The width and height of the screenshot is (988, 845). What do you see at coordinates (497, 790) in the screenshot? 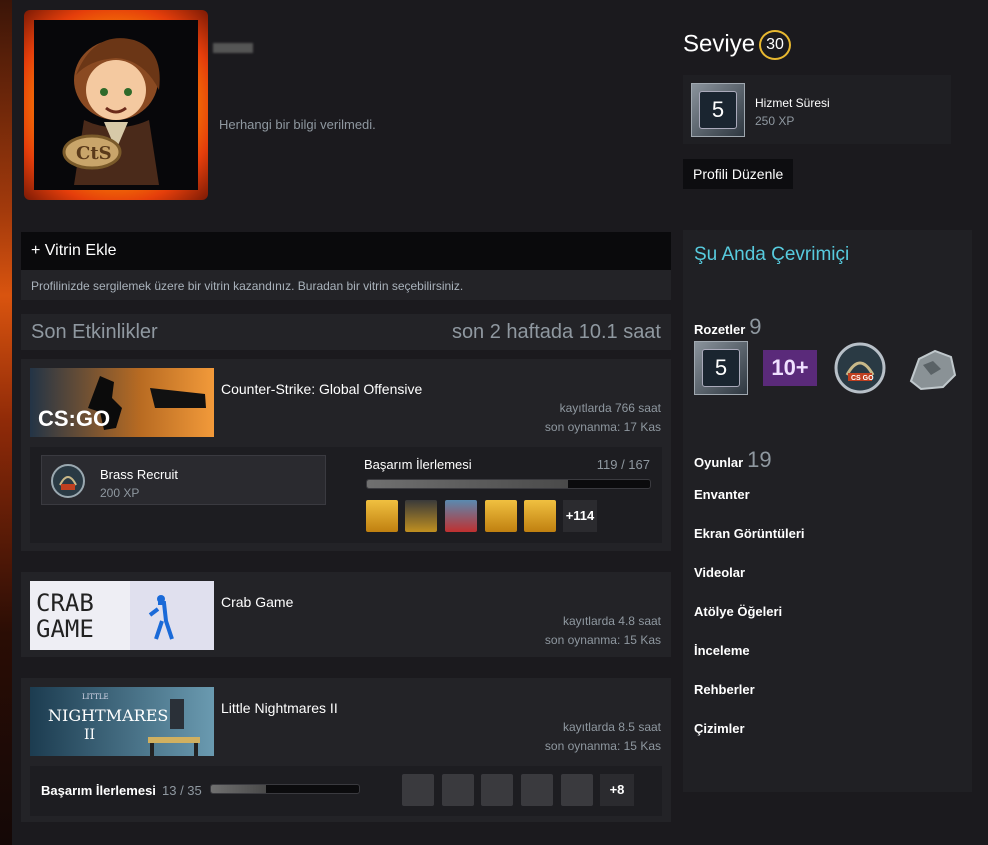
I see `achievement-buildings-icon` at bounding box center [497, 790].